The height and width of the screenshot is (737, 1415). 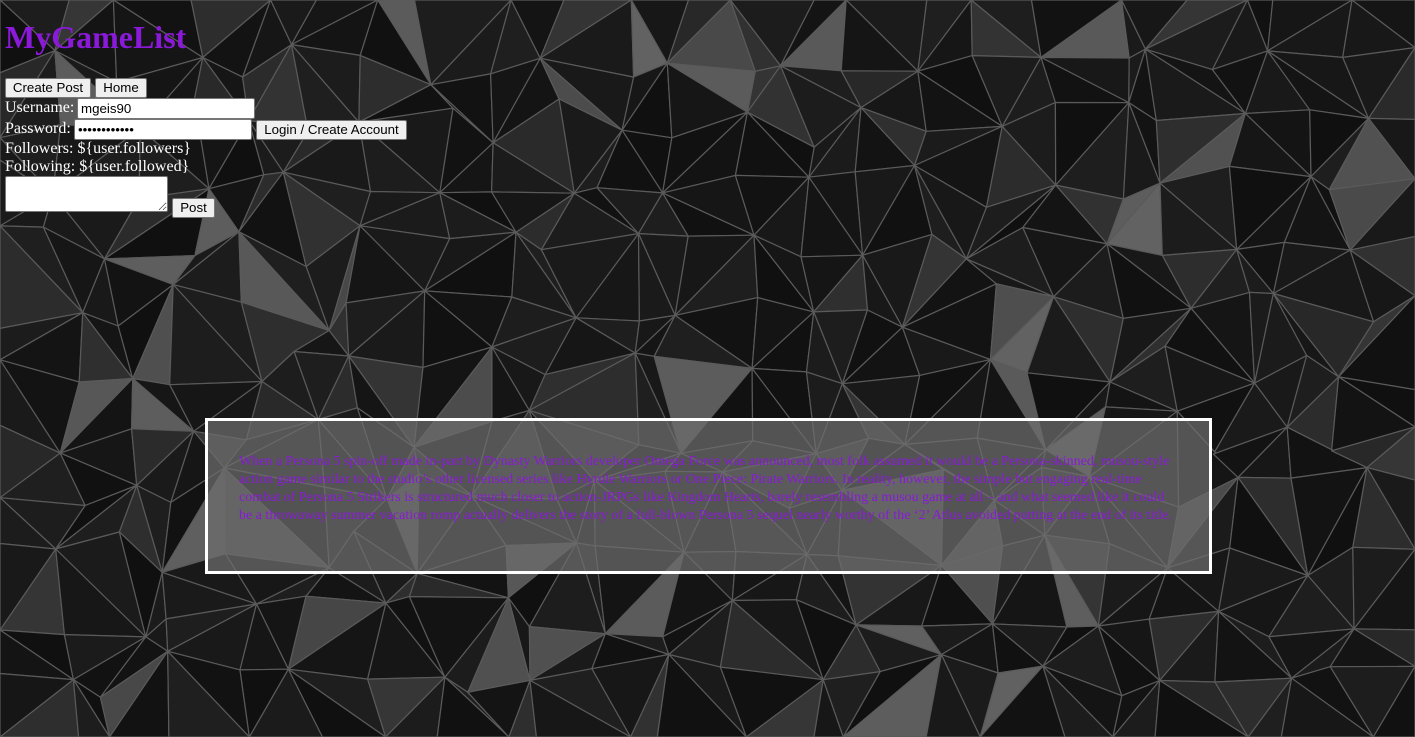 I want to click on home-button: Home, so click(x=121, y=88).